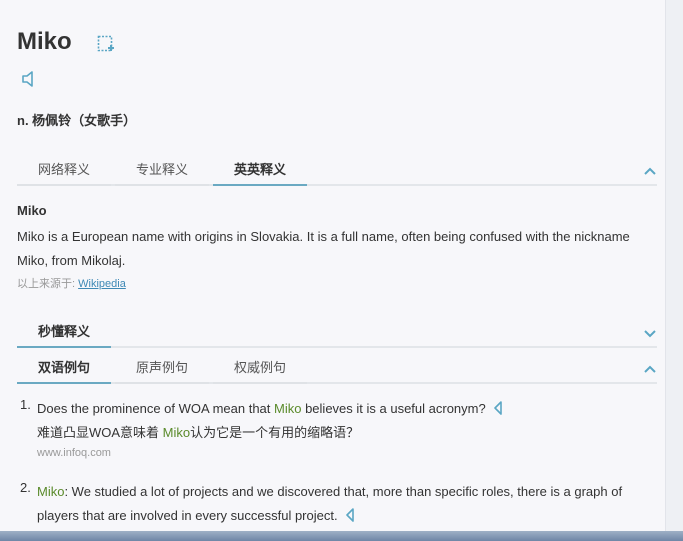 The image size is (683, 541). I want to click on example-source: www.infoq.com, so click(74, 453).